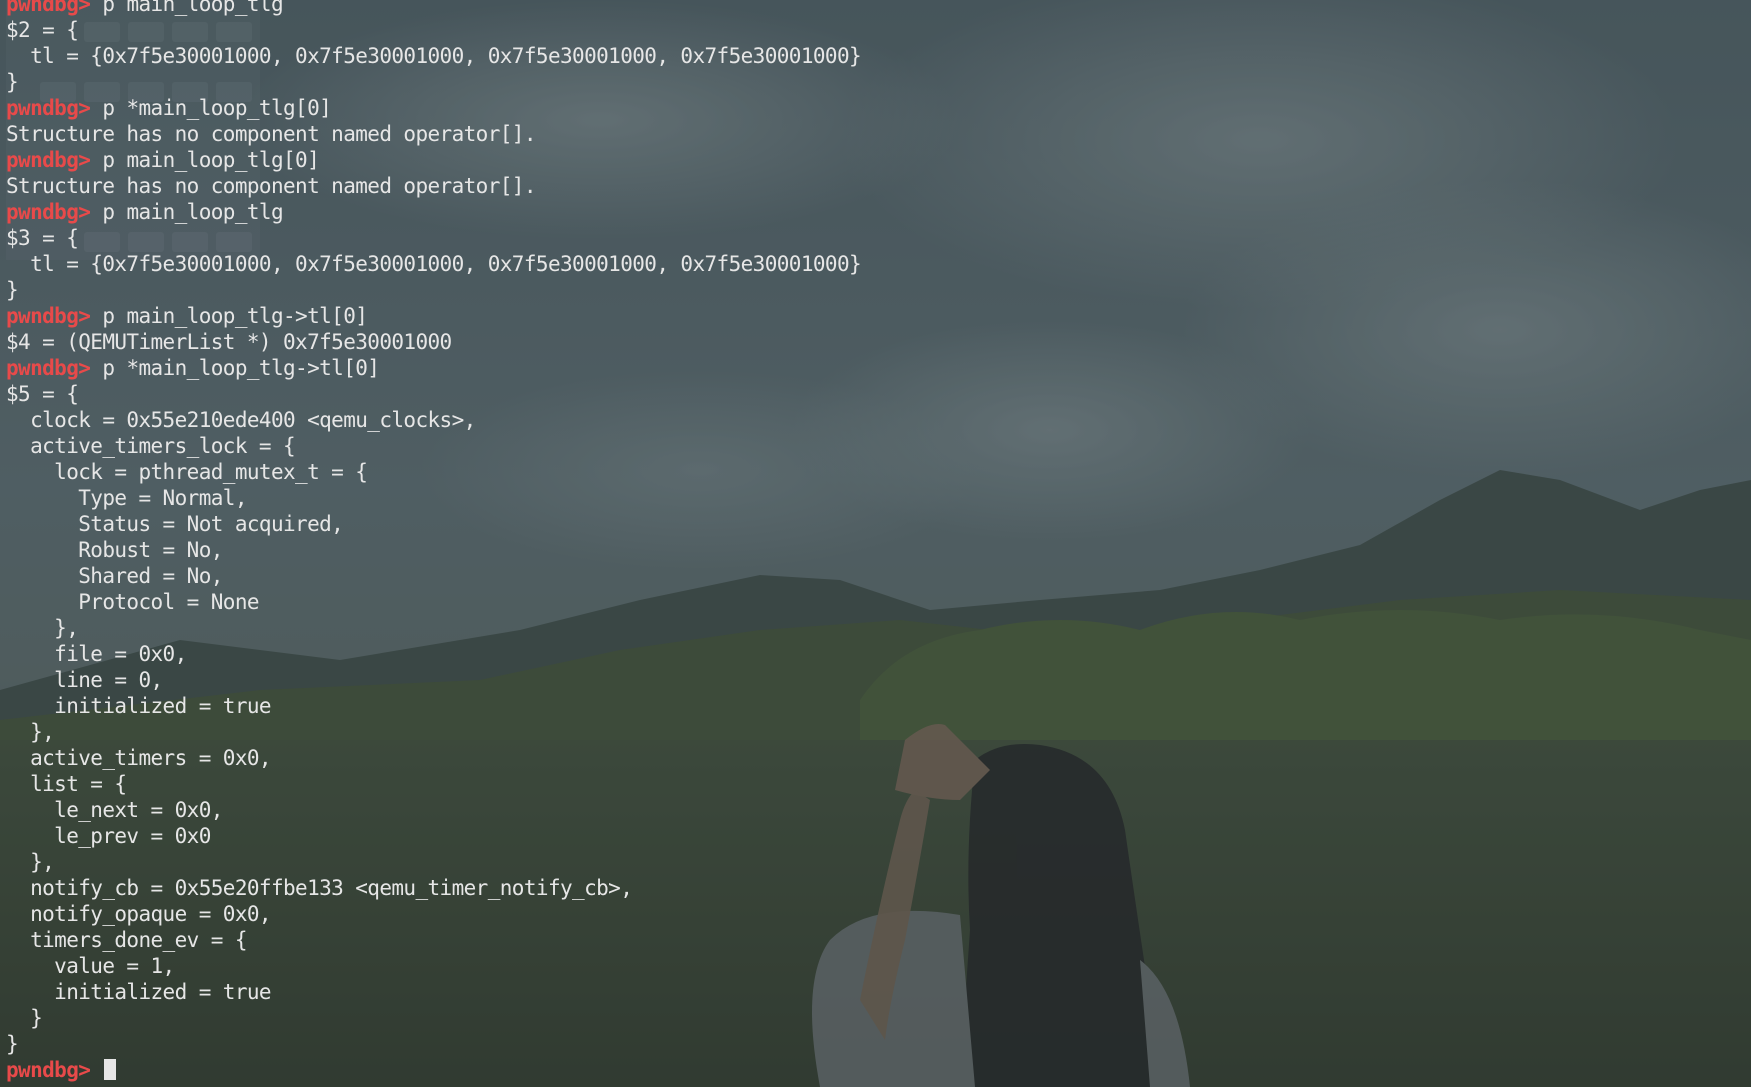  What do you see at coordinates (433, 316) in the screenshot?
I see `command-line: pwndbg> p main_loop_tlg->tl[0]` at bounding box center [433, 316].